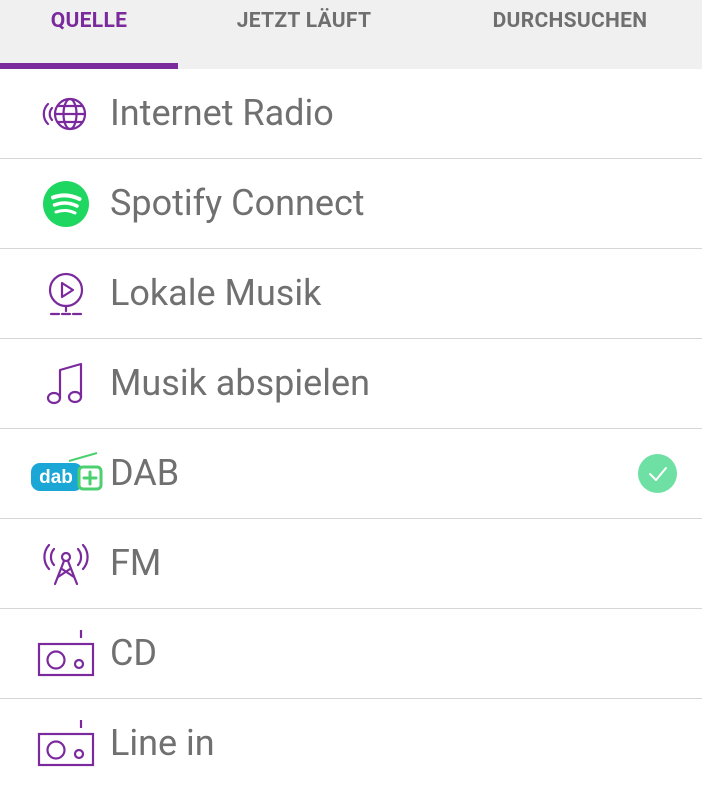 Image resolution: width=702 pixels, height=795 pixels. Describe the element at coordinates (657, 473) in the screenshot. I see `selected-check-icon` at that location.